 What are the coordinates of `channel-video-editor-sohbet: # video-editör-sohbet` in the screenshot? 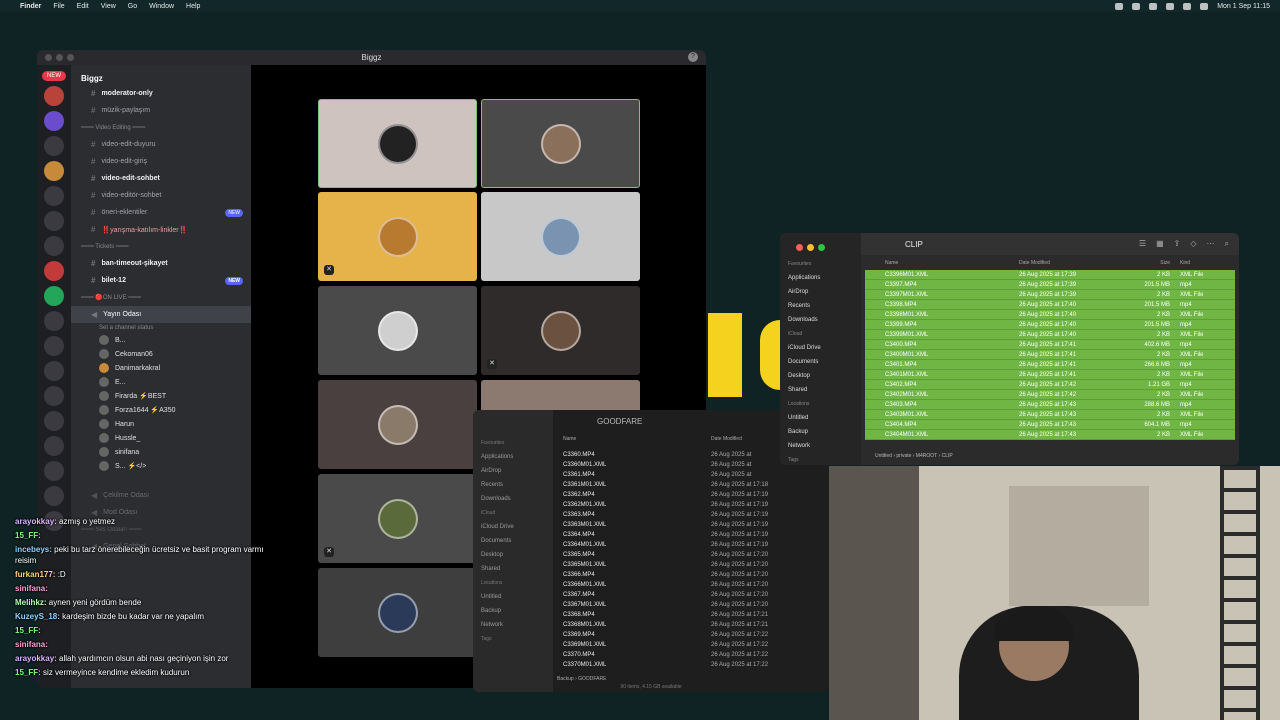 It's located at (161, 195).